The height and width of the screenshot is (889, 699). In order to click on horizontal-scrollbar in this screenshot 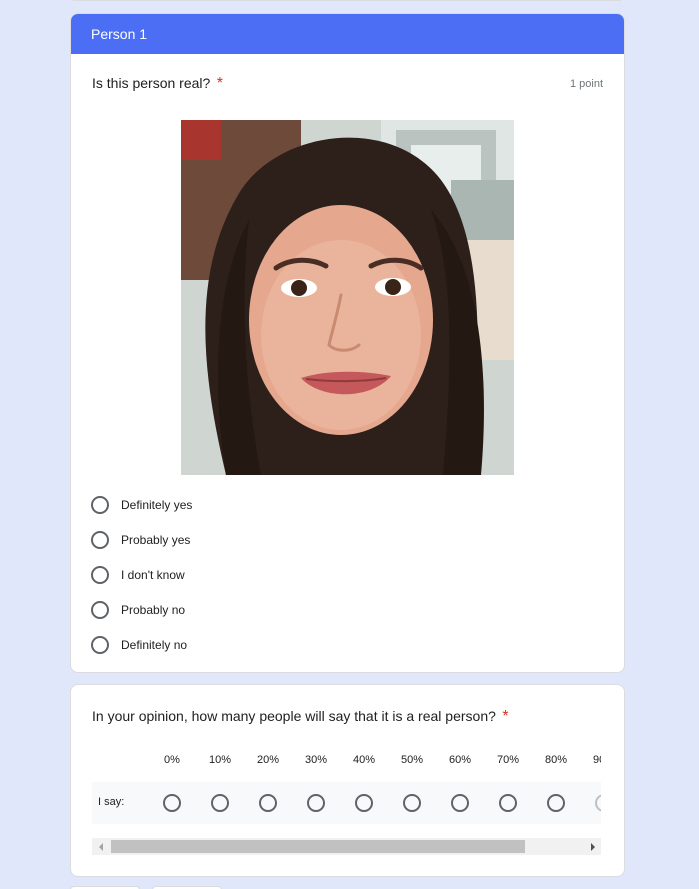, I will do `click(346, 846)`.